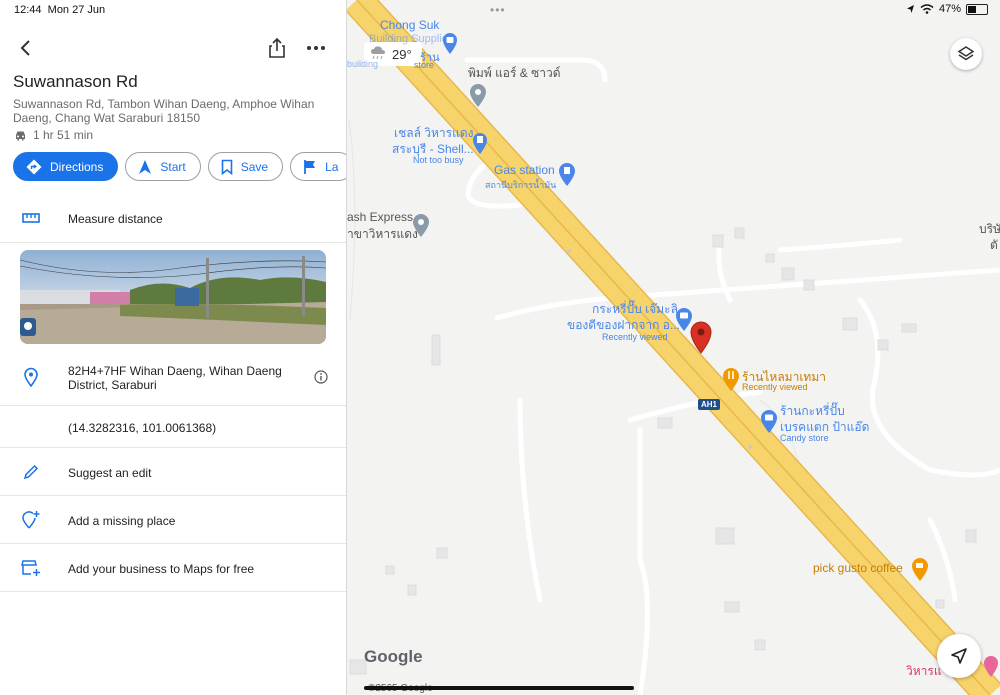 This screenshot has height=695, width=1000. Describe the element at coordinates (115, 219) in the screenshot. I see `measure-distance-label: Measure distance` at that location.